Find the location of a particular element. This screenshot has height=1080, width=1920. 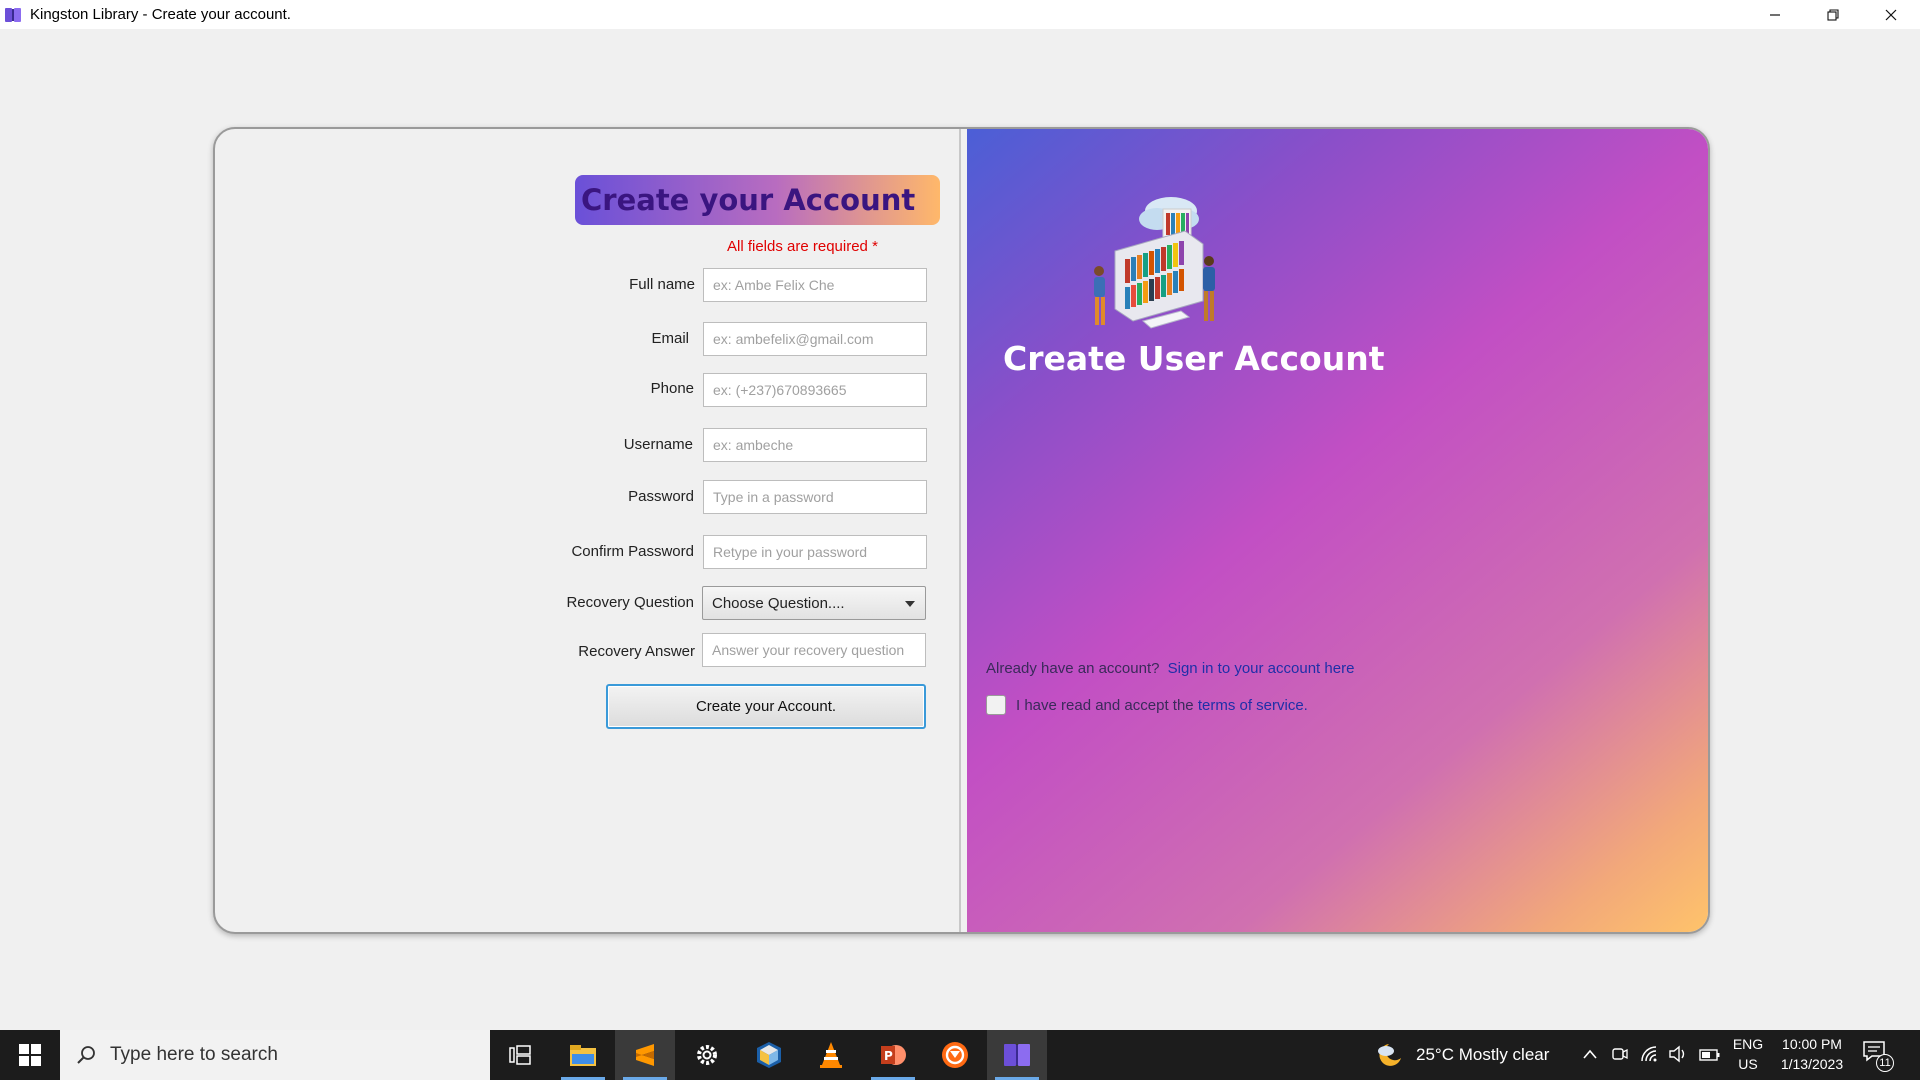

powerpoint-icon: P is located at coordinates (893, 1055).